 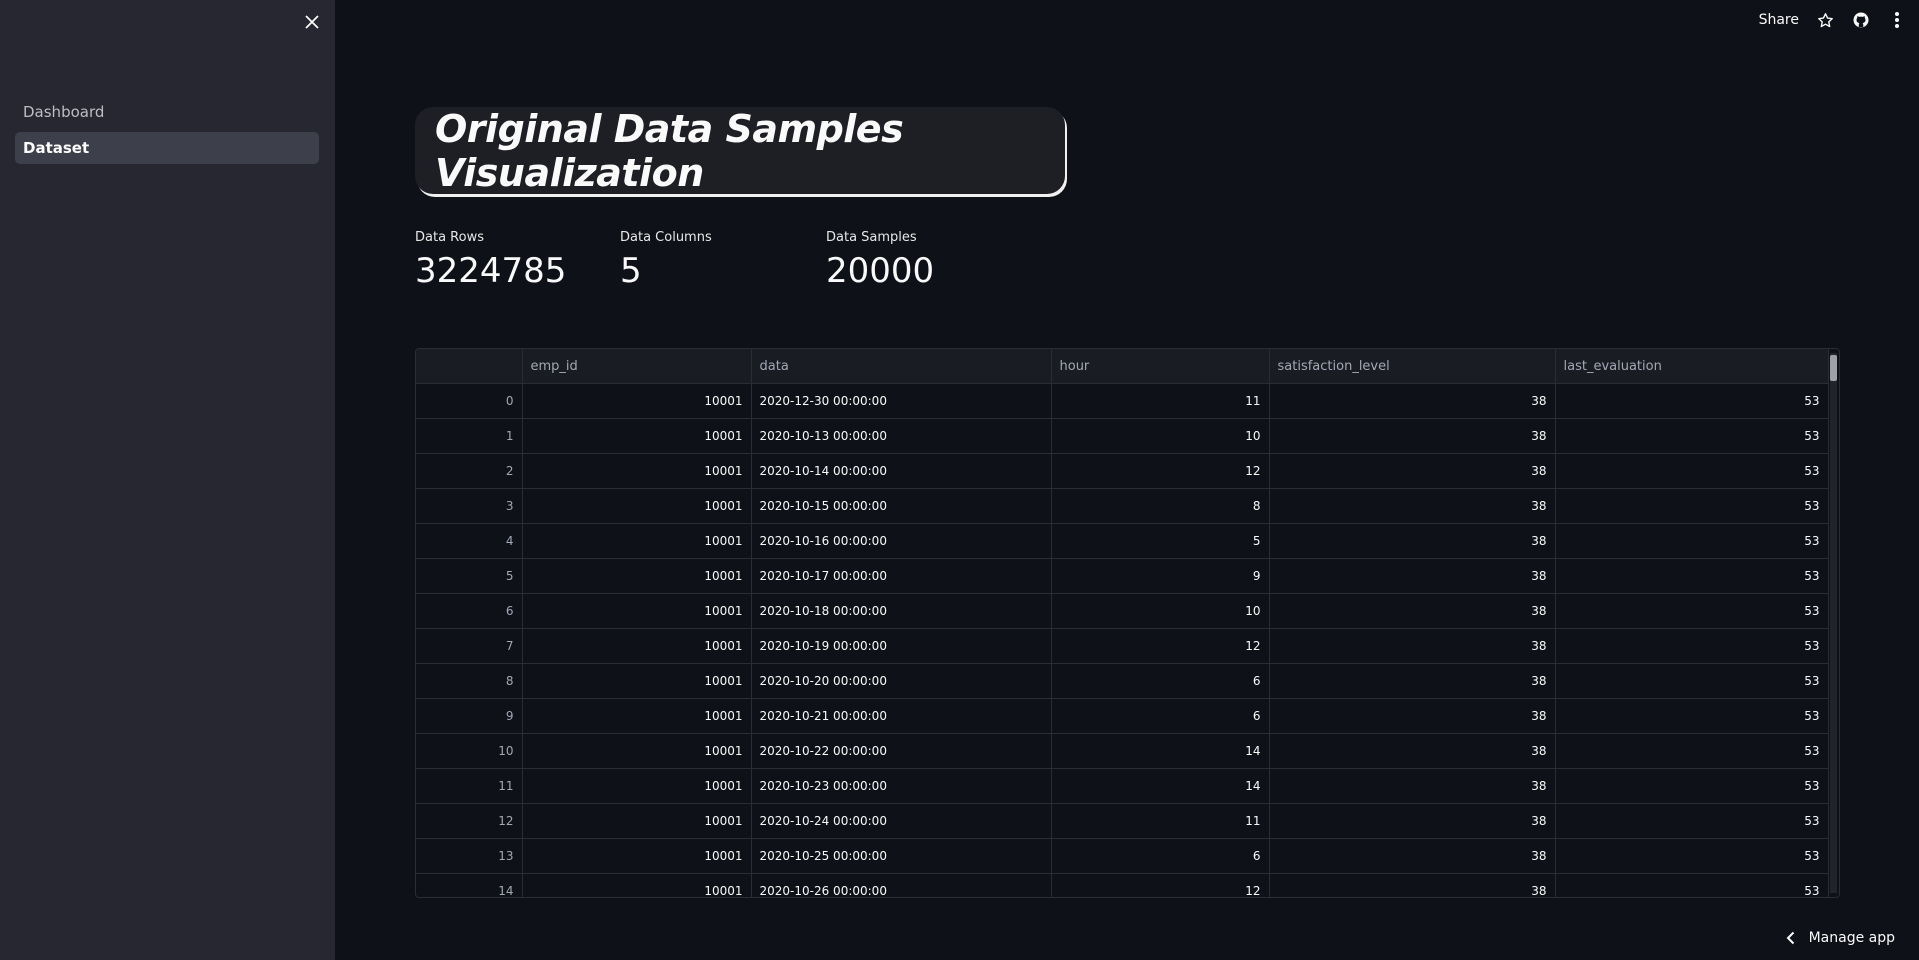 I want to click on column-header-satisfaction-level: satisfaction_level, so click(x=1412, y=366).